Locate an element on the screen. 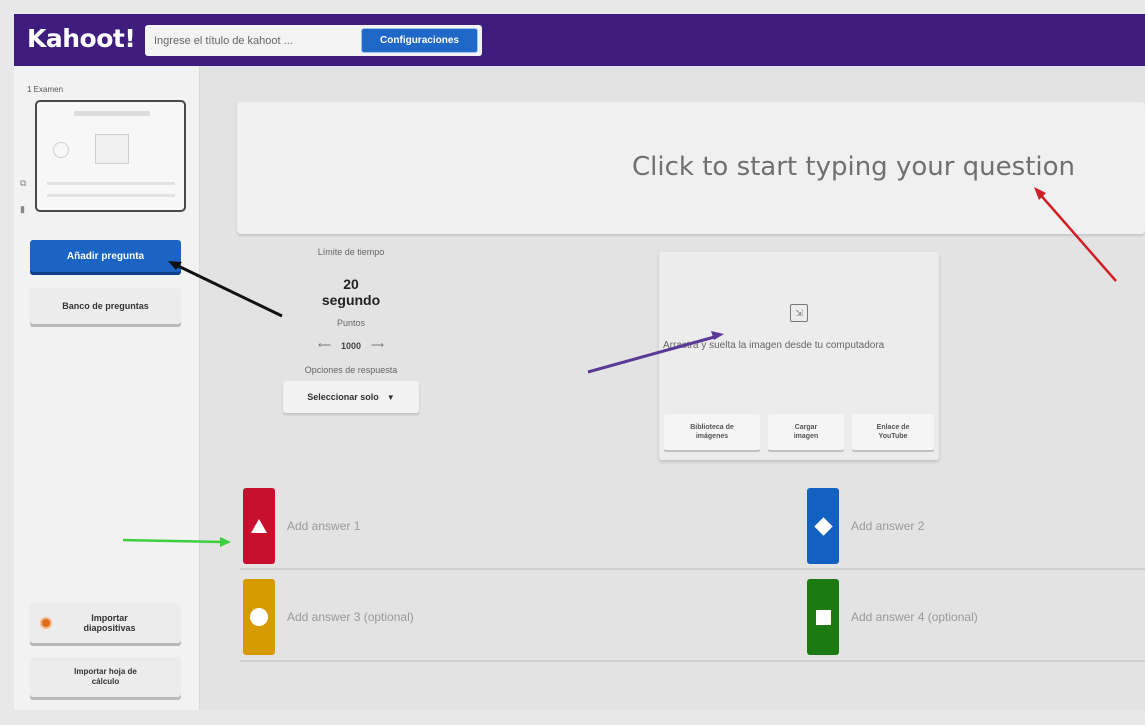 Image resolution: width=1145 pixels, height=725 pixels. green-arrow is located at coordinates (173, 541).